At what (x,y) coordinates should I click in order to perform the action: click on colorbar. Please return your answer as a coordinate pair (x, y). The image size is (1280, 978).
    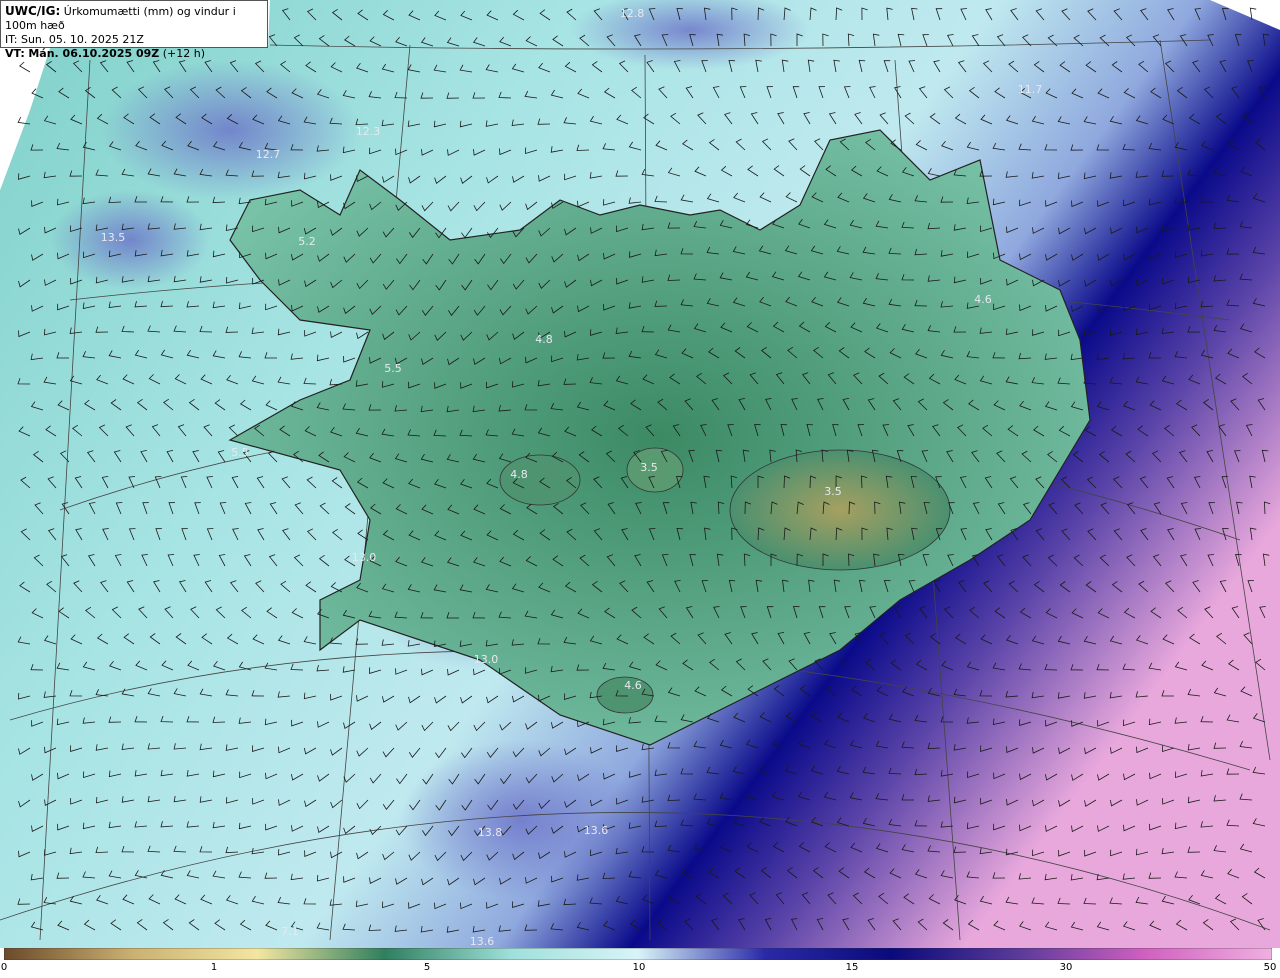
    Looking at the image, I should click on (638, 954).